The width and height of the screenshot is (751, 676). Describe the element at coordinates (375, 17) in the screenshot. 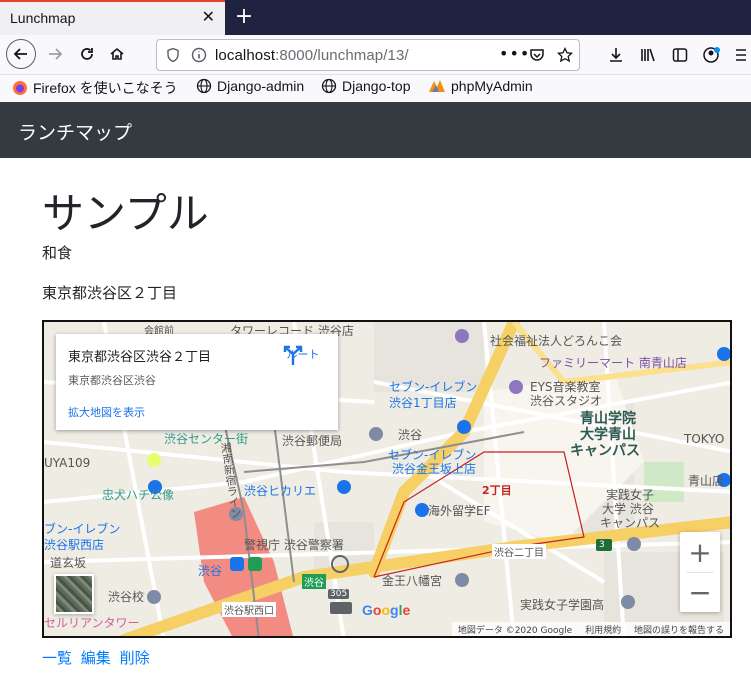

I see `browser-tab-bar: Lunchmap ✕ +` at that location.